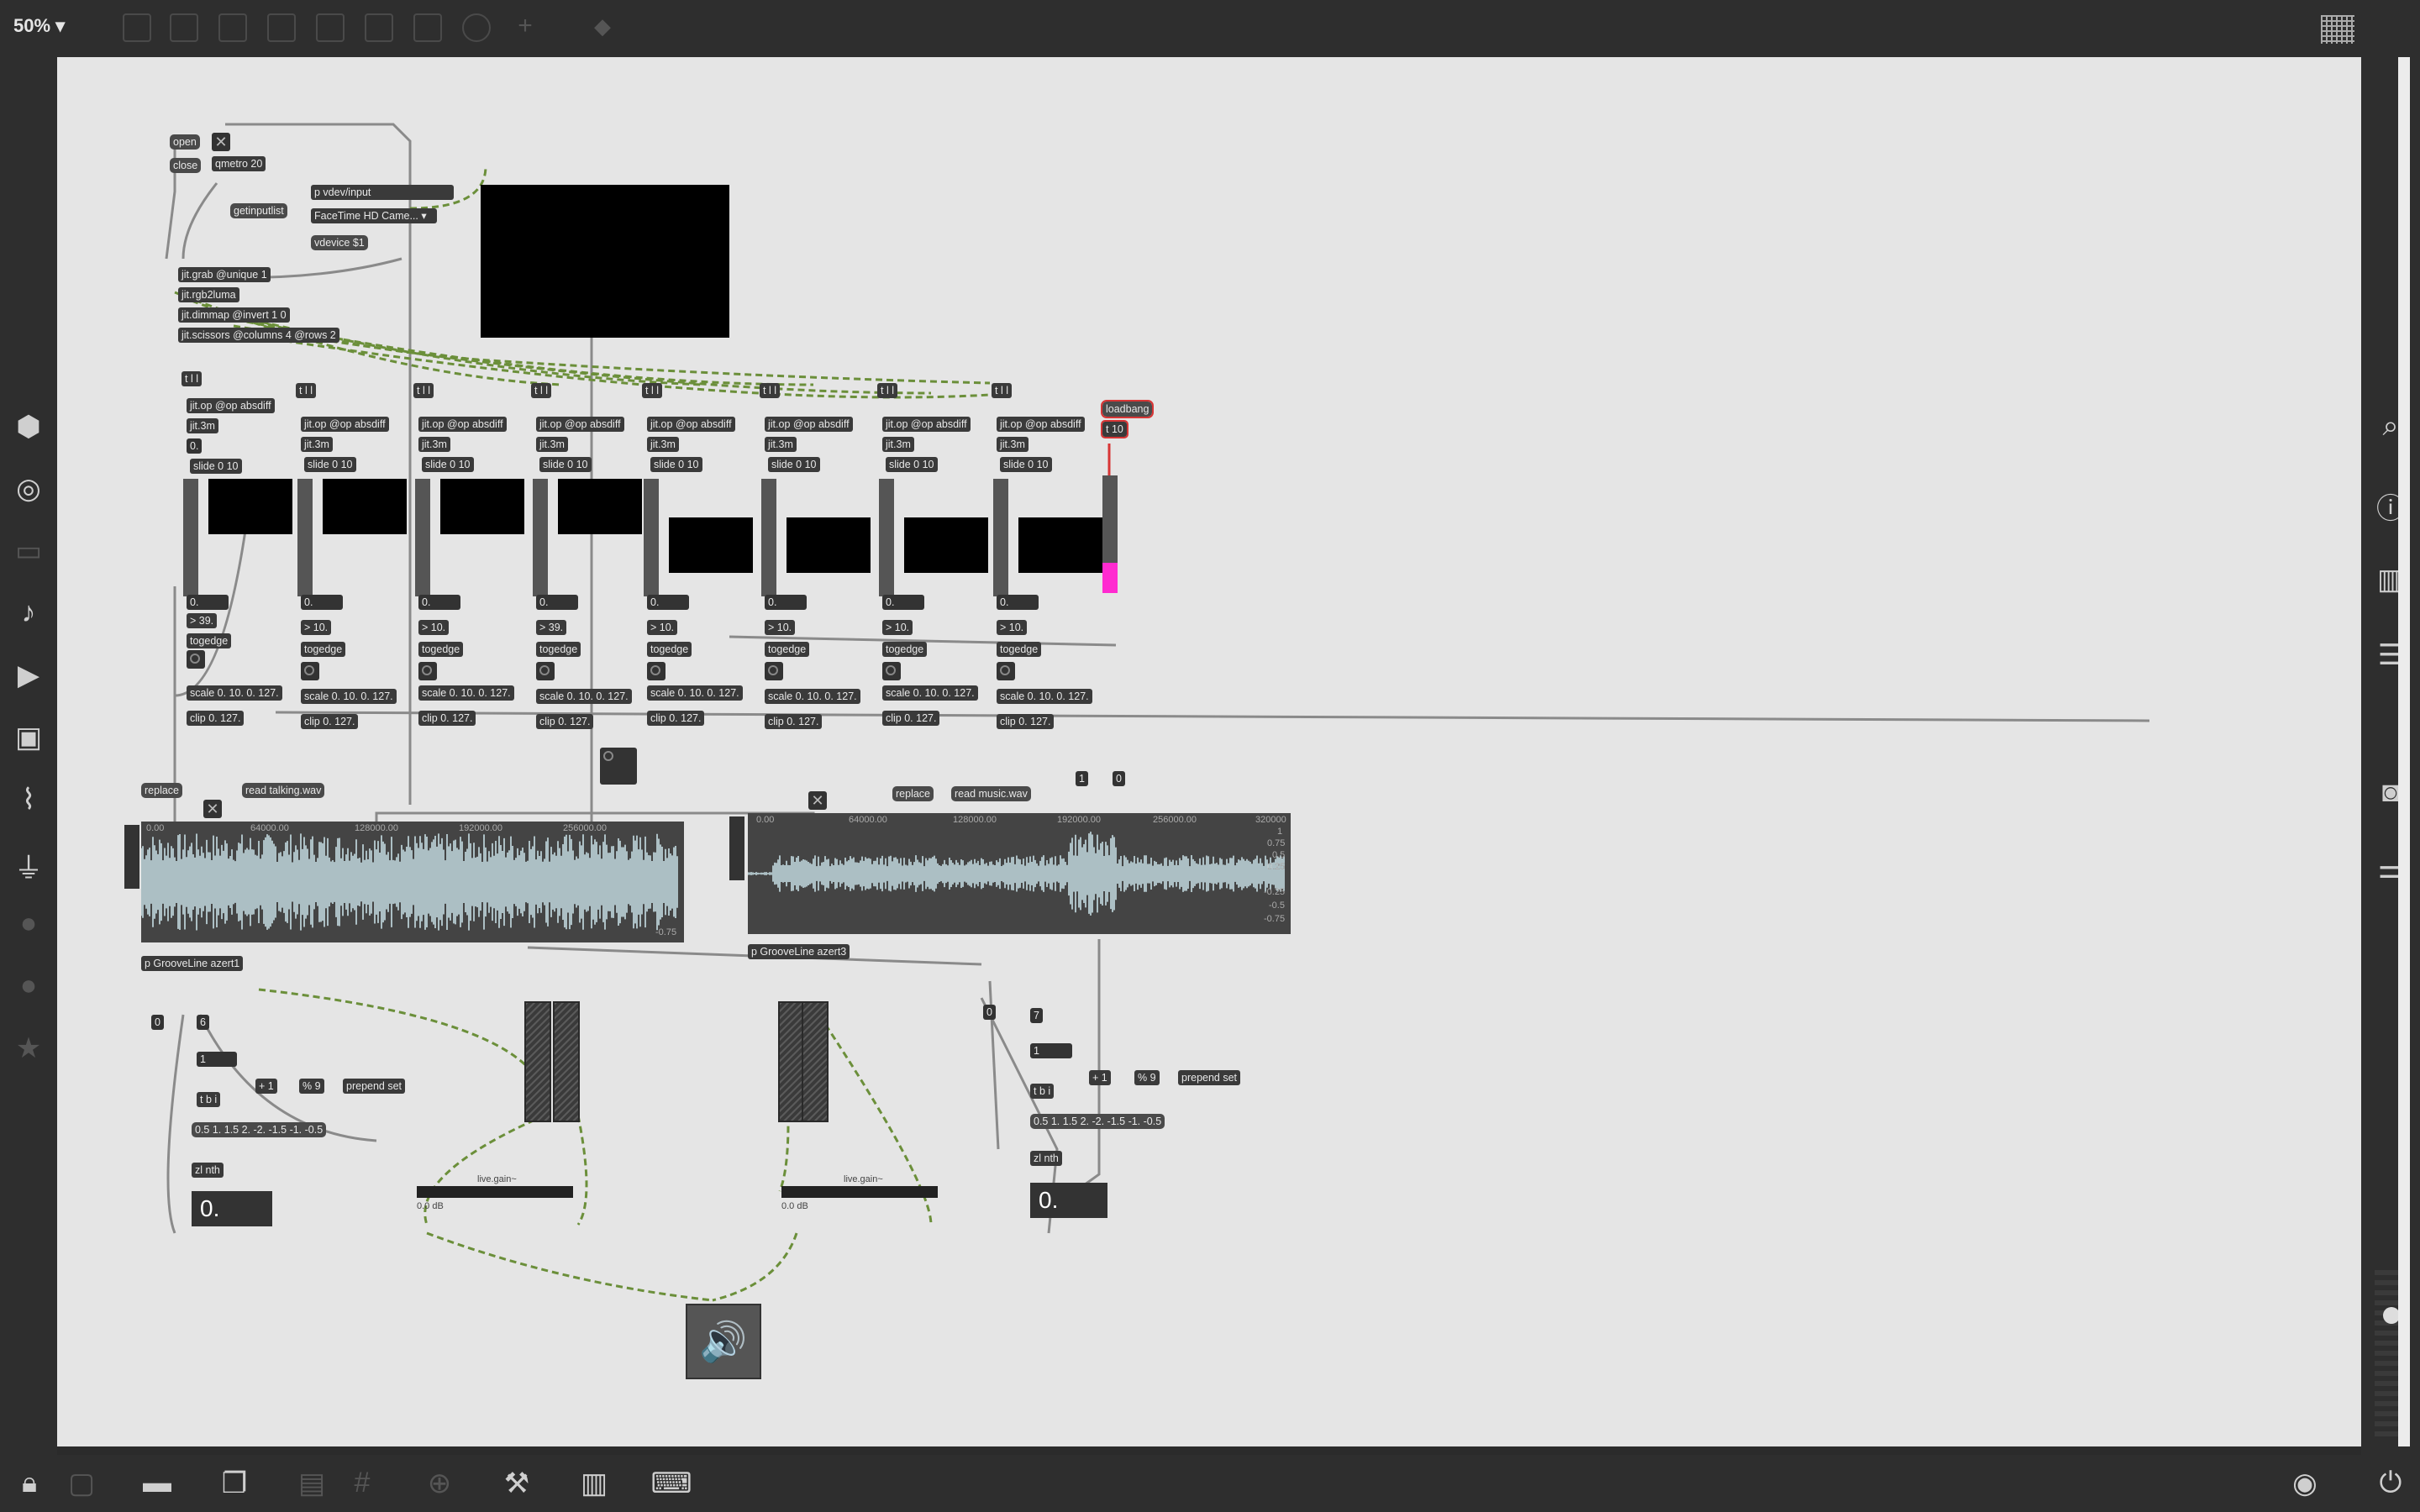 Image resolution: width=2420 pixels, height=1512 pixels. I want to click on new-slider-icon, so click(428, 27).